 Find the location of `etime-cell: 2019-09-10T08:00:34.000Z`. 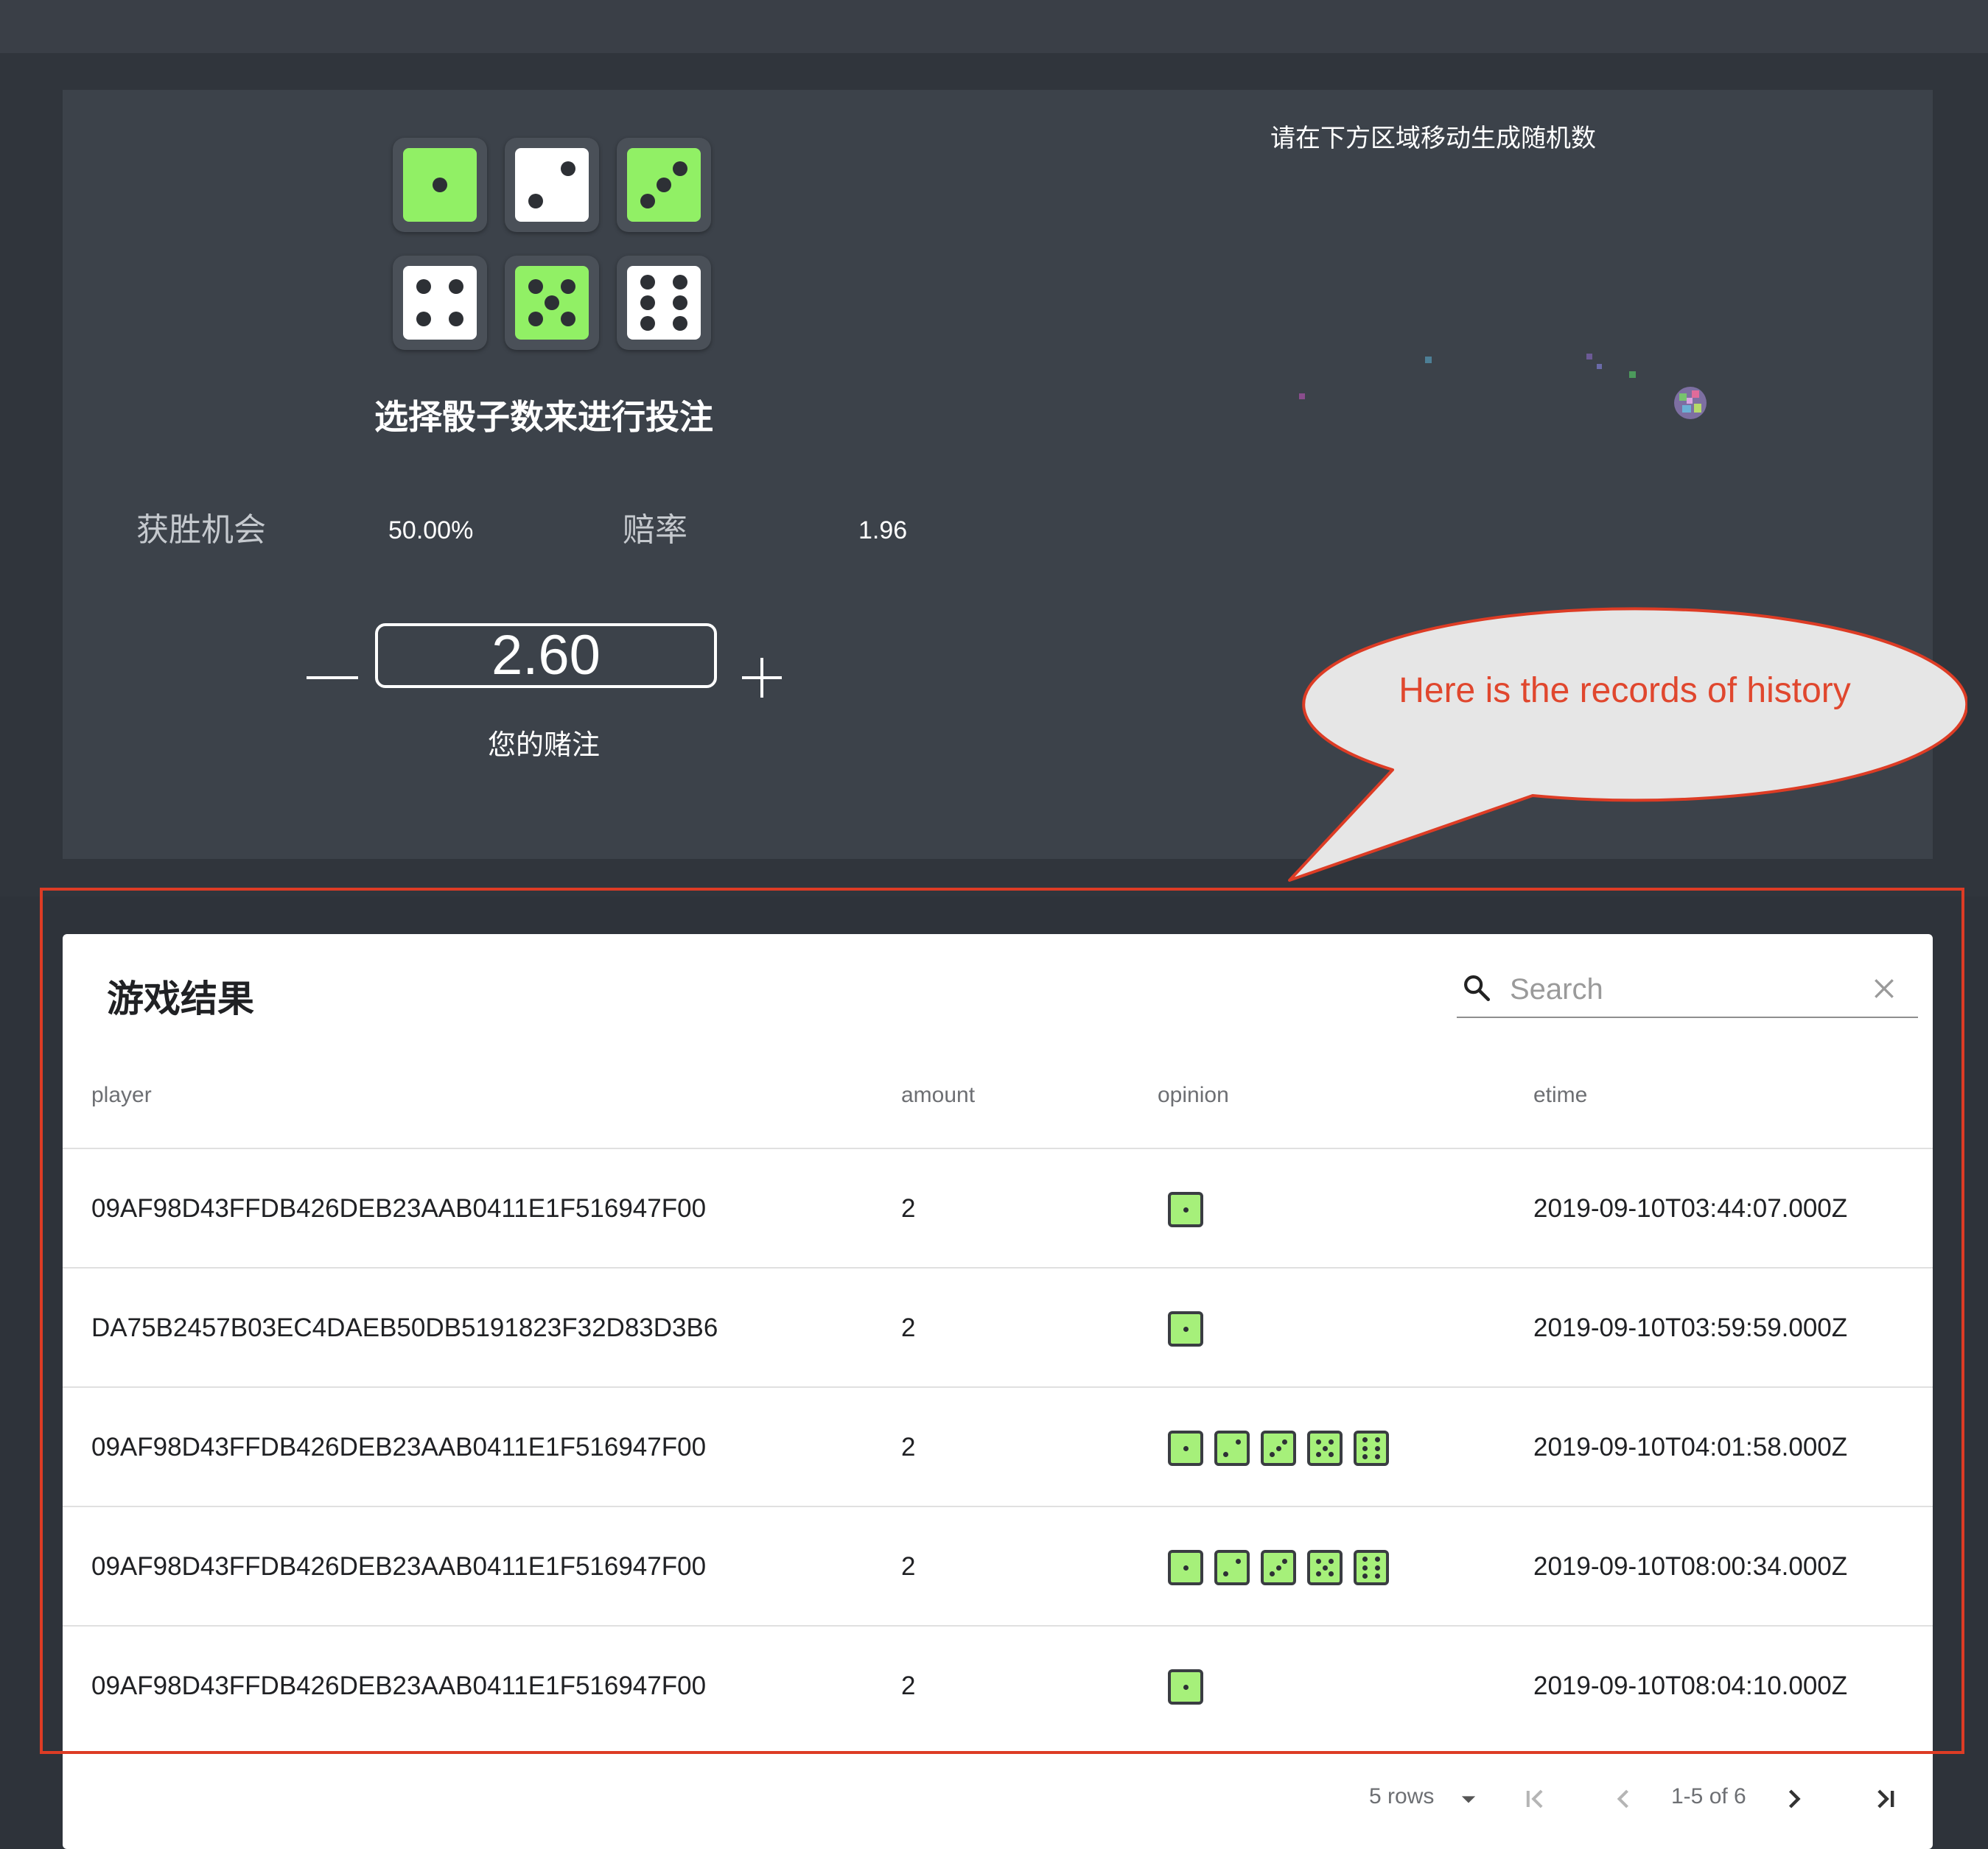

etime-cell: 2019-09-10T08:00:34.000Z is located at coordinates (1690, 1566).